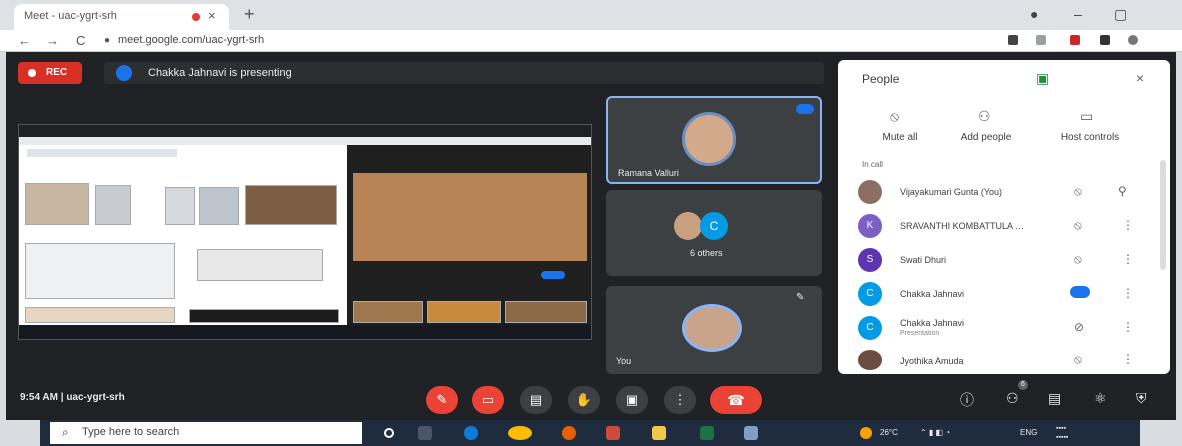  What do you see at coordinates (107, 40) in the screenshot?
I see `lock-icon: ●` at bounding box center [107, 40].